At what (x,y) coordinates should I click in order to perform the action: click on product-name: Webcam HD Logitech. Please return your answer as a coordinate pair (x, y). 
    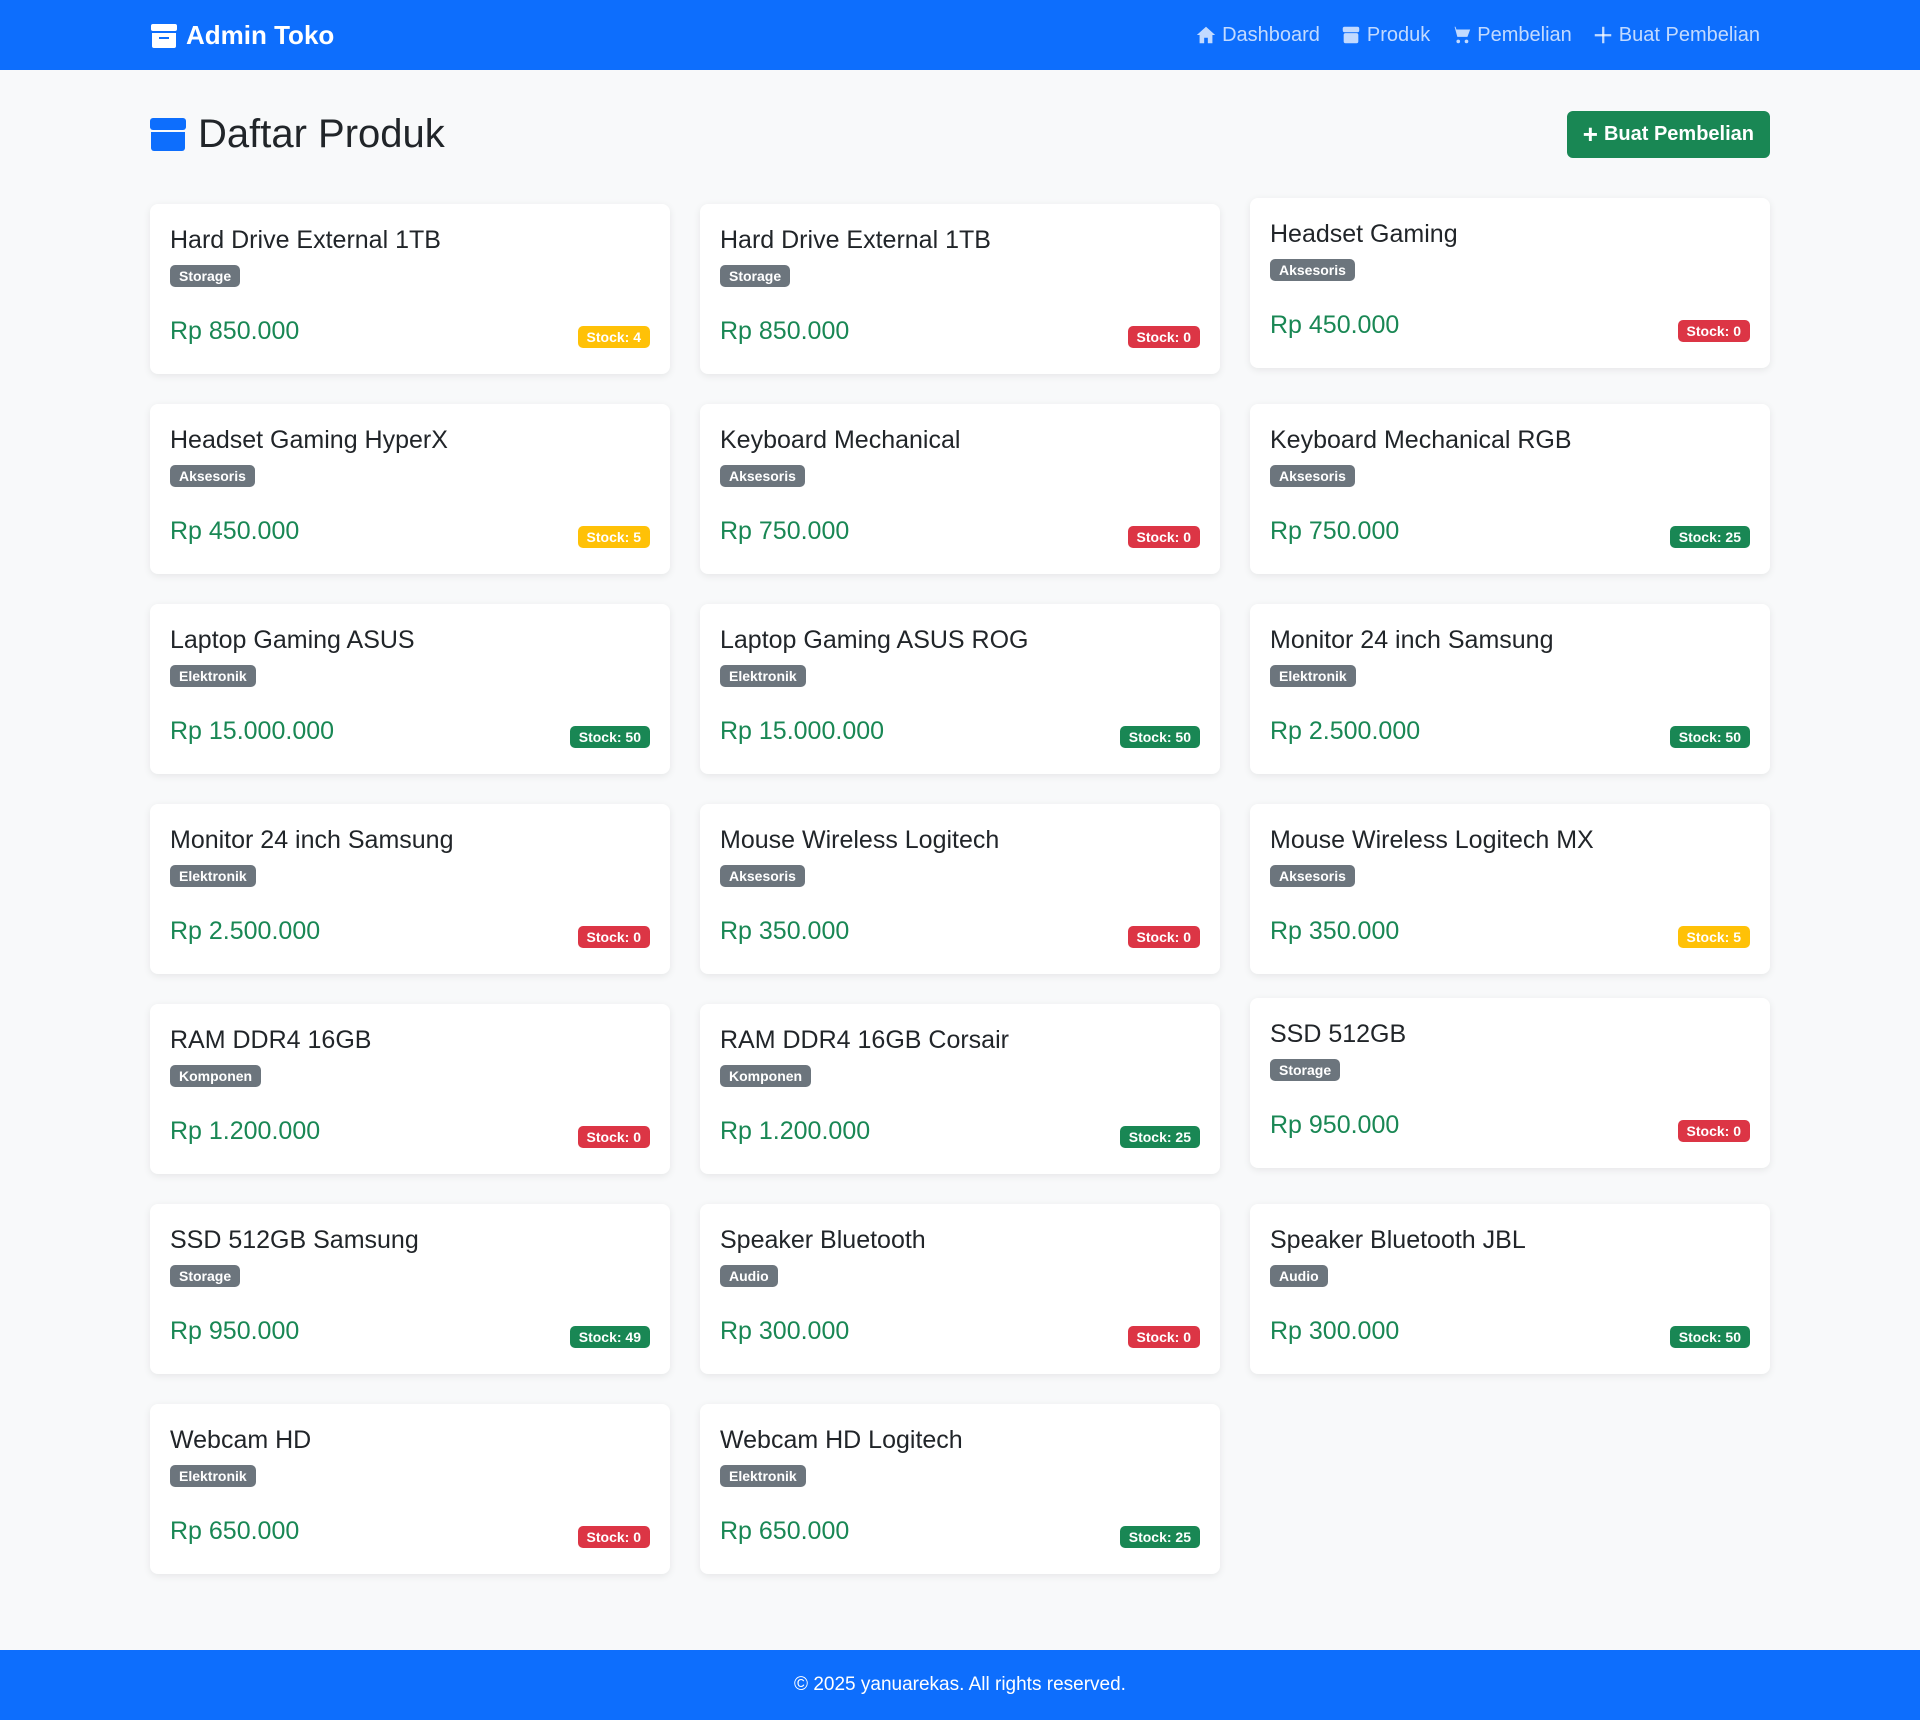
    Looking at the image, I should click on (841, 1440).